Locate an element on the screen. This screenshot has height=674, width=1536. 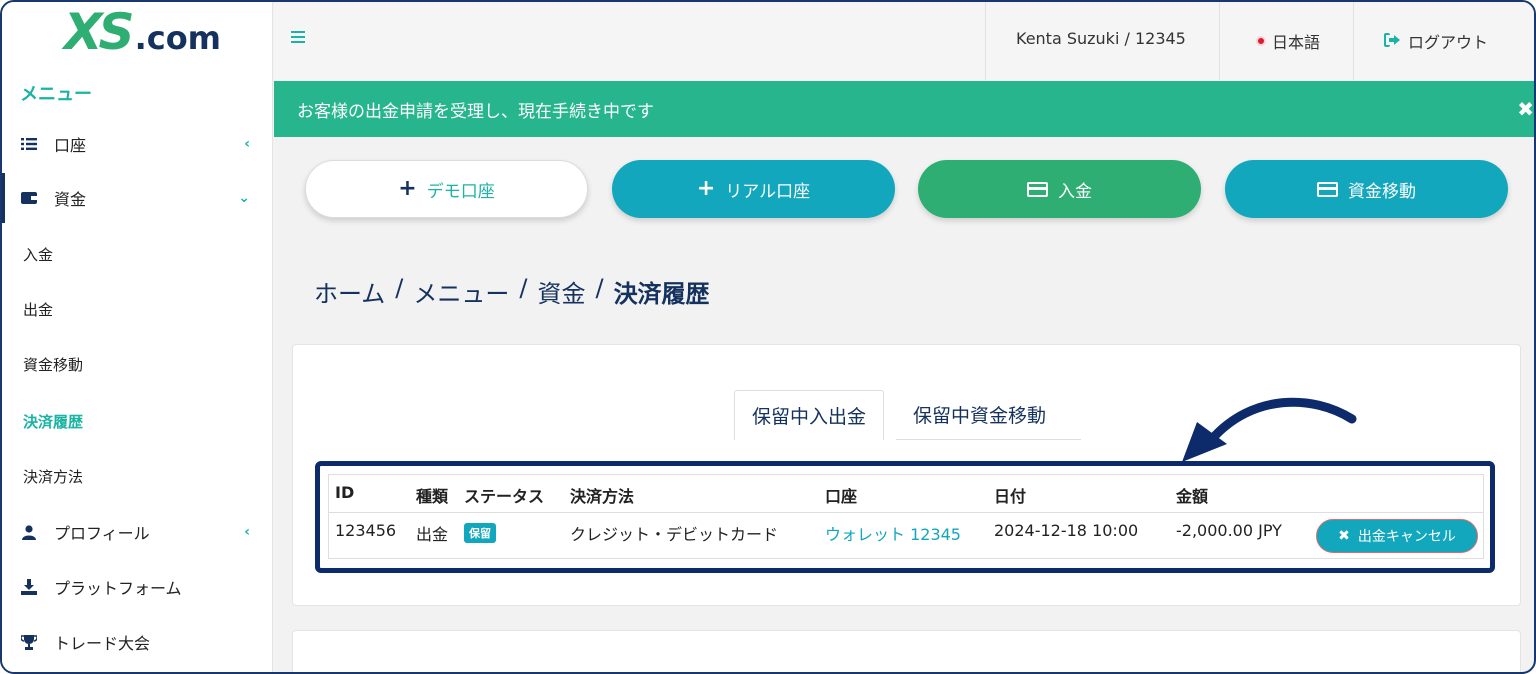
logout-label: ログアウト is located at coordinates (1448, 42).